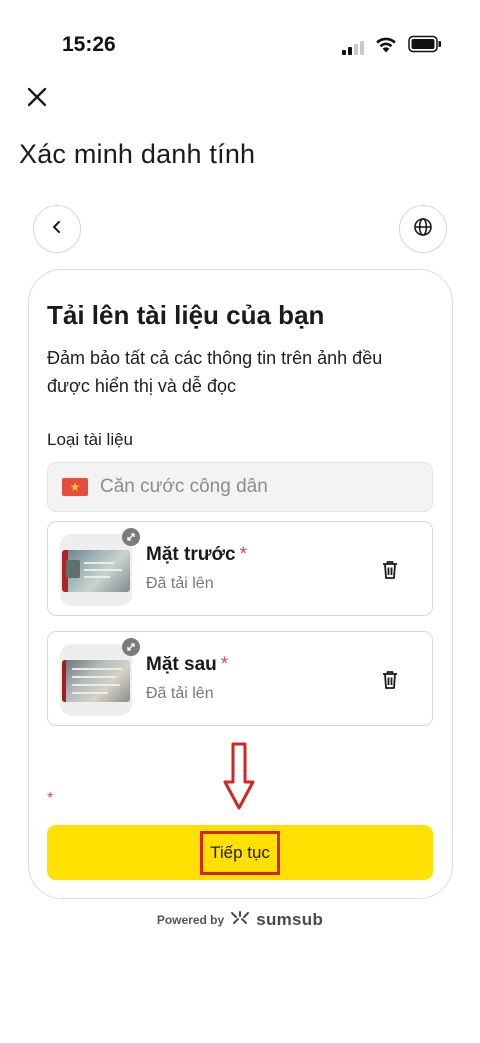  Describe the element at coordinates (137, 154) in the screenshot. I see `page-title: Xác minh danh tính` at that location.